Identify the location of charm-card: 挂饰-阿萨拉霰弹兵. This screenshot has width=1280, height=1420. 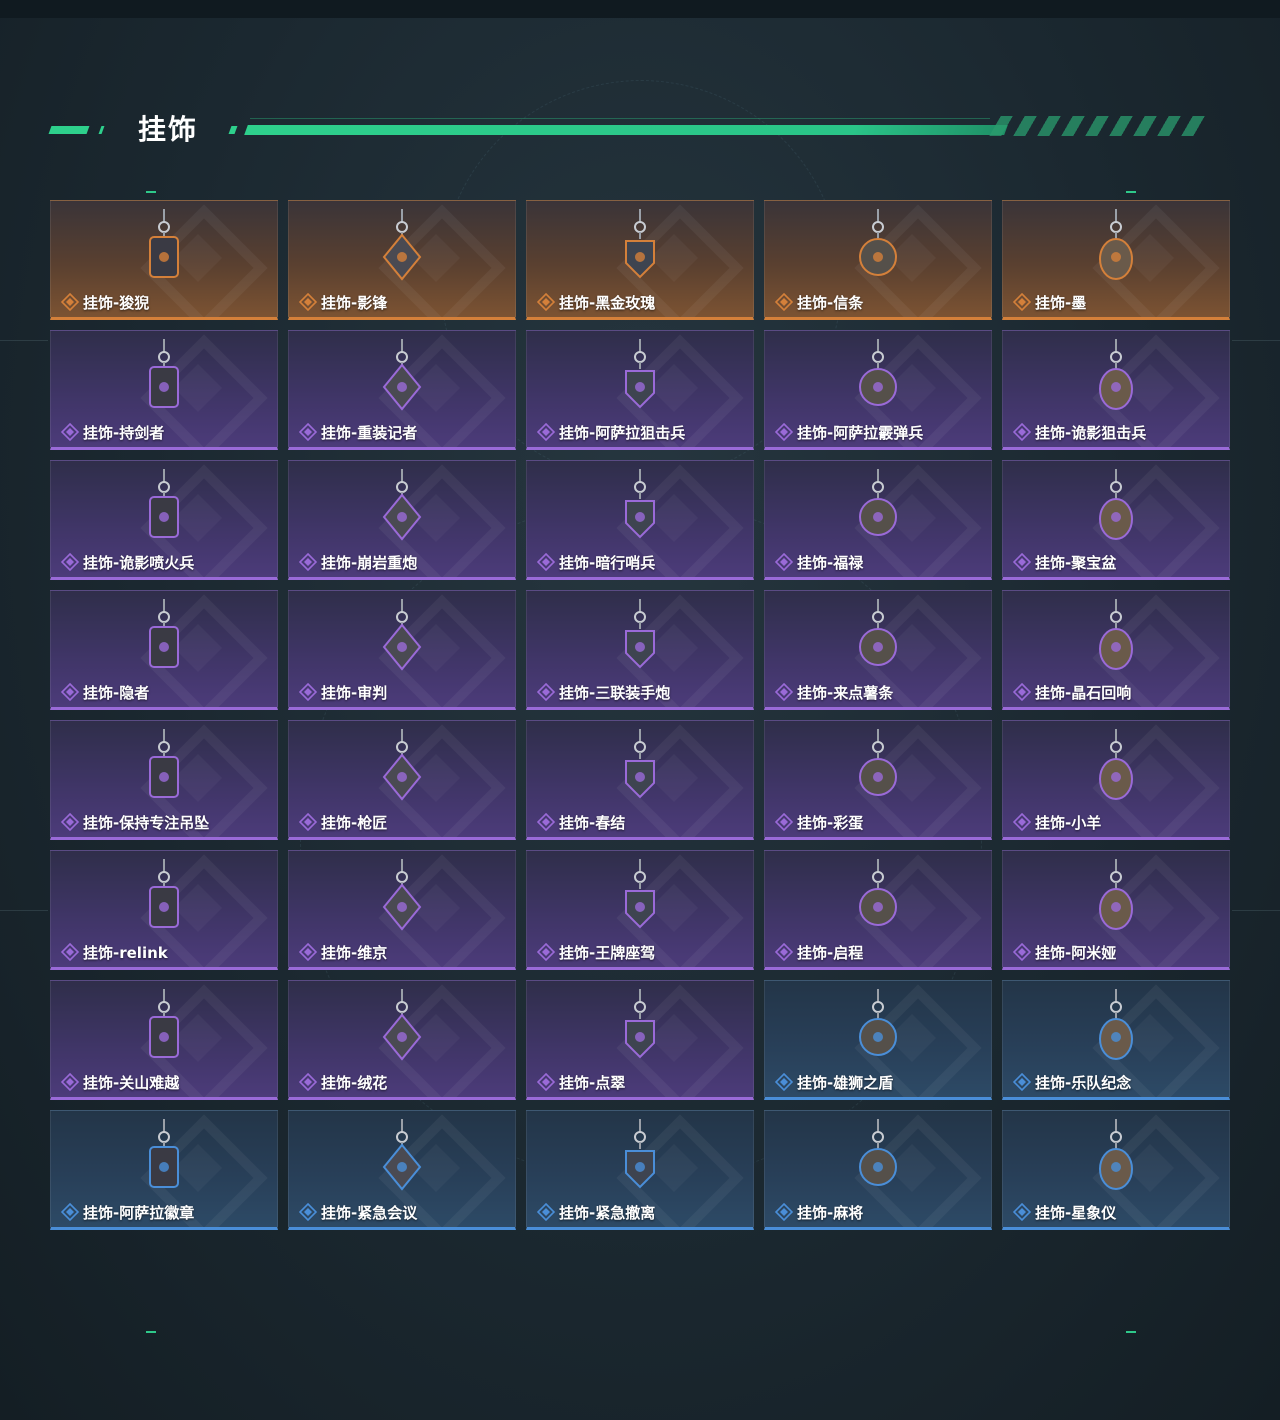
(878, 390).